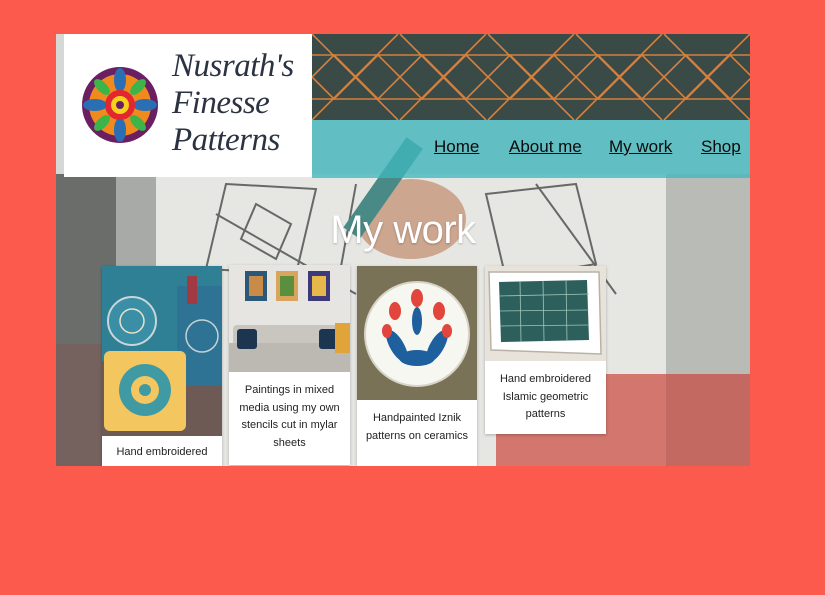 This screenshot has height=595, width=825. What do you see at coordinates (403, 230) in the screenshot?
I see `page-title: My work` at bounding box center [403, 230].